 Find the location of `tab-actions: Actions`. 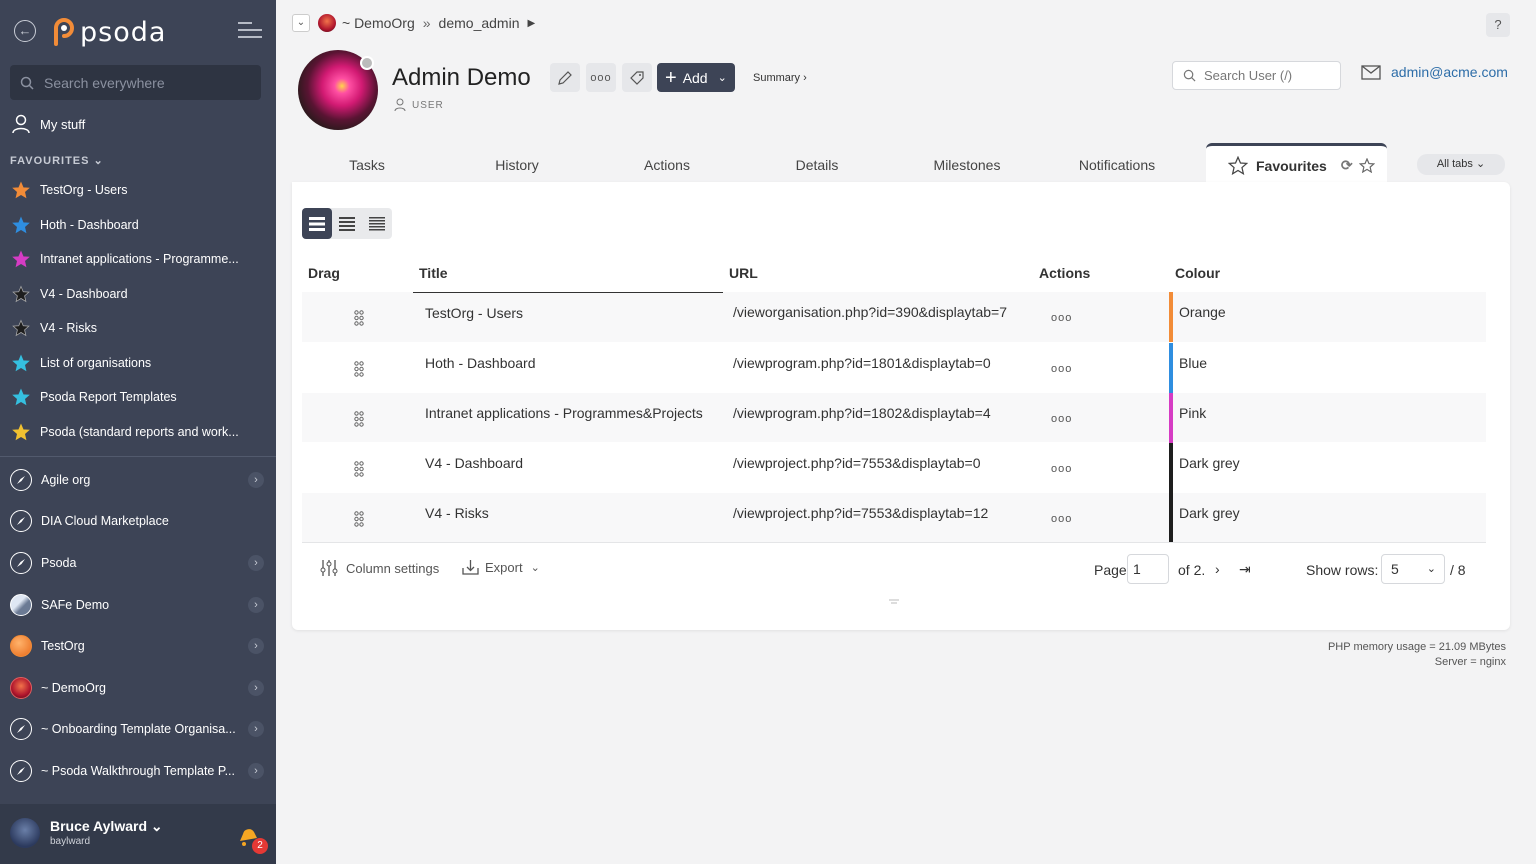

tab-actions: Actions is located at coordinates (667, 165).